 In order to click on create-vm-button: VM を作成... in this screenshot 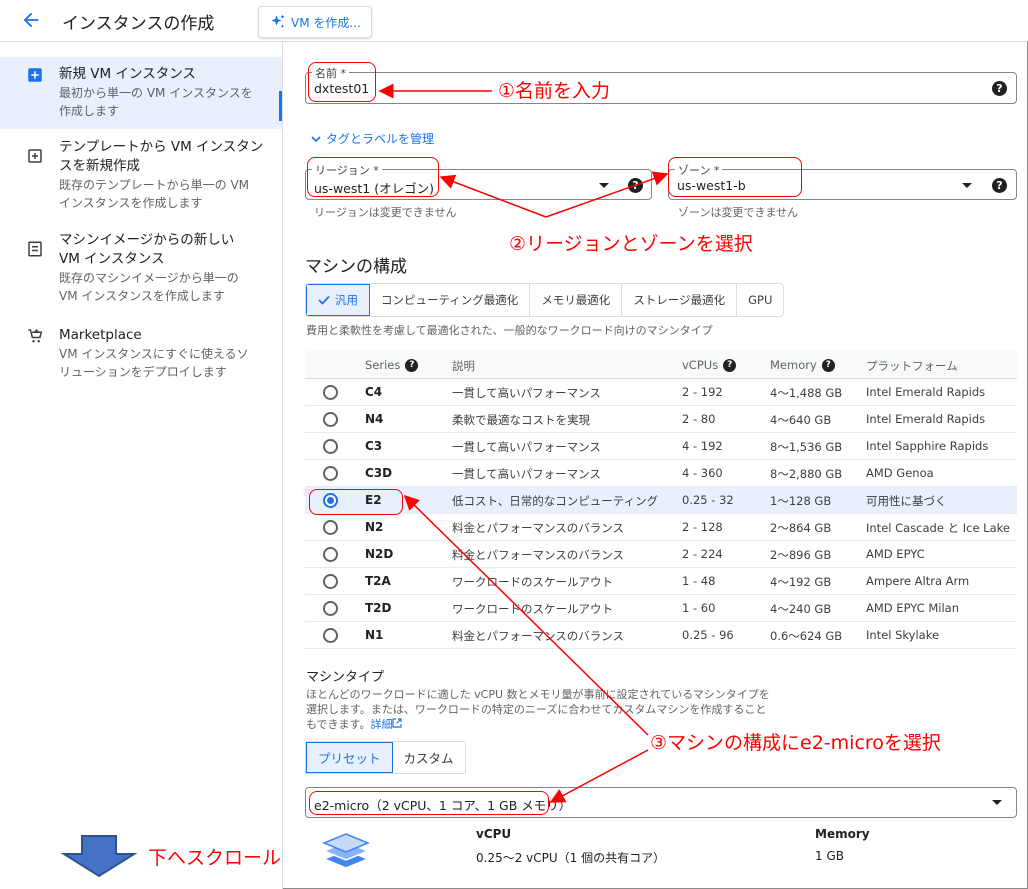, I will do `click(315, 22)`.